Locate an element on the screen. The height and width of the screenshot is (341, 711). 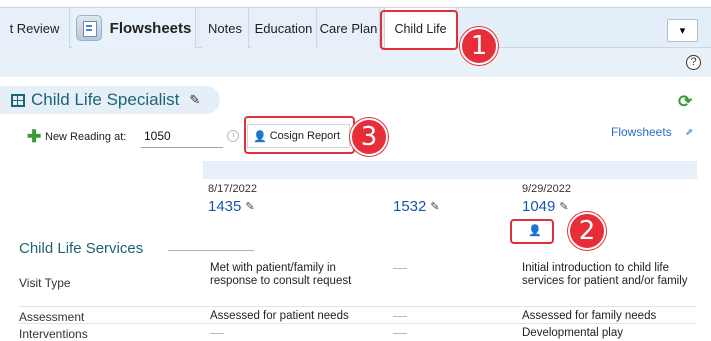
column-date: 8/17/2022 is located at coordinates (232, 189).